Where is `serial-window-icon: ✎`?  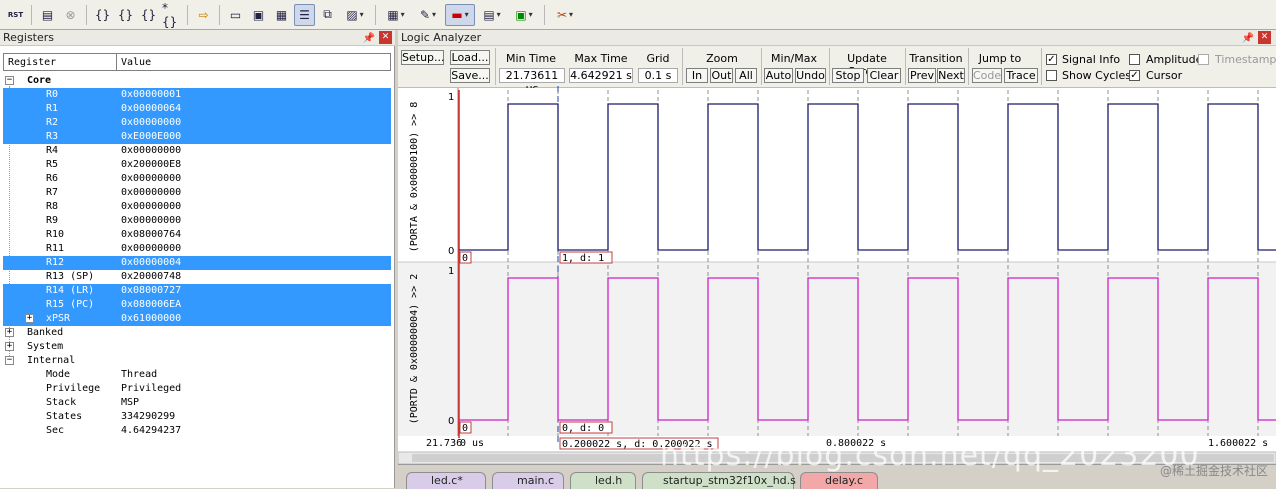
serial-window-icon: ✎ is located at coordinates (428, 15).